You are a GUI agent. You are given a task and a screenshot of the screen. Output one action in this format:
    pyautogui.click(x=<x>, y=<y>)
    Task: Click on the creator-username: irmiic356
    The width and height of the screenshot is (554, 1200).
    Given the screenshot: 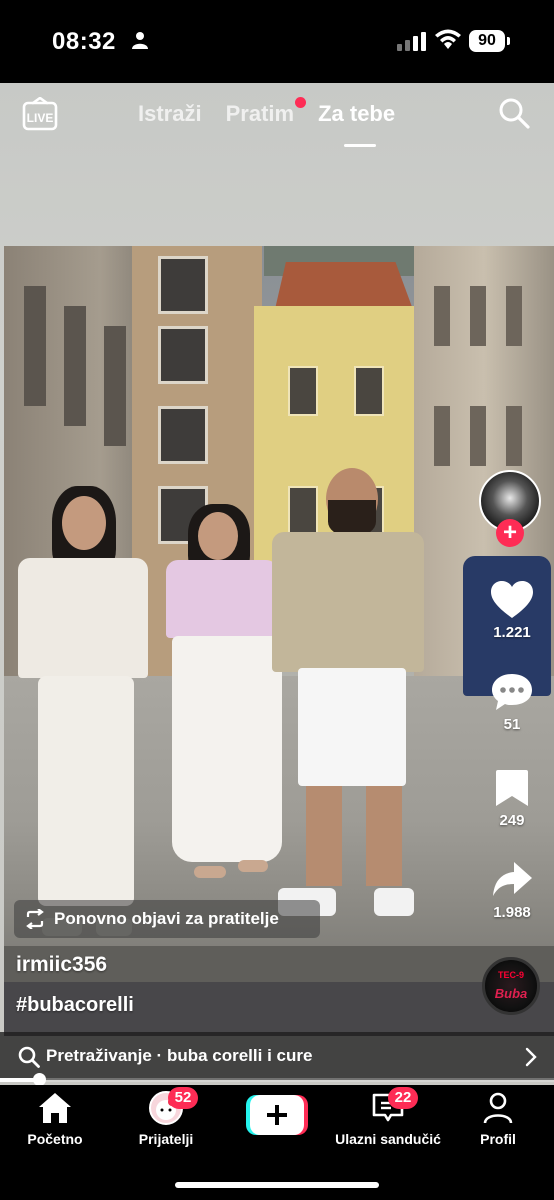 What is the action you would take?
    pyautogui.click(x=61, y=965)
    